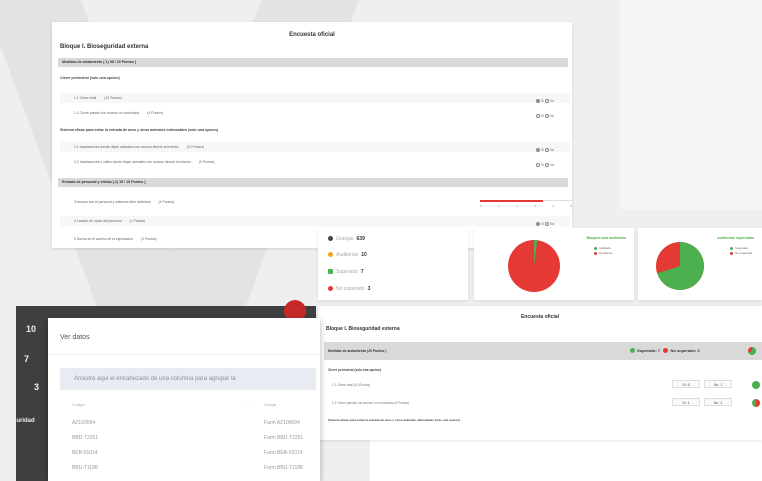 The image size is (762, 481). I want to click on side-number: 7, so click(27, 359).